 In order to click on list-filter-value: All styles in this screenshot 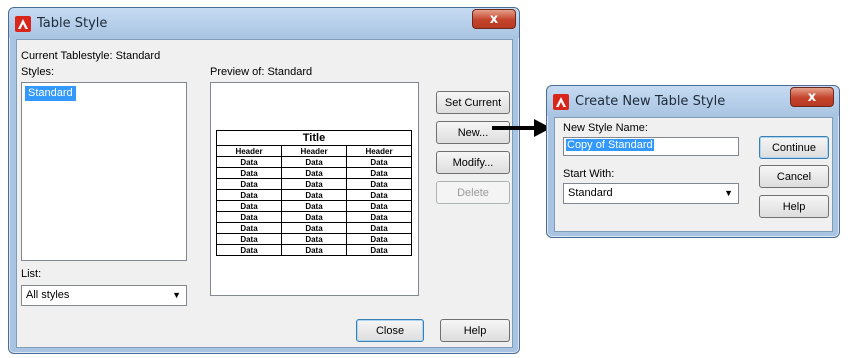, I will do `click(48, 295)`.